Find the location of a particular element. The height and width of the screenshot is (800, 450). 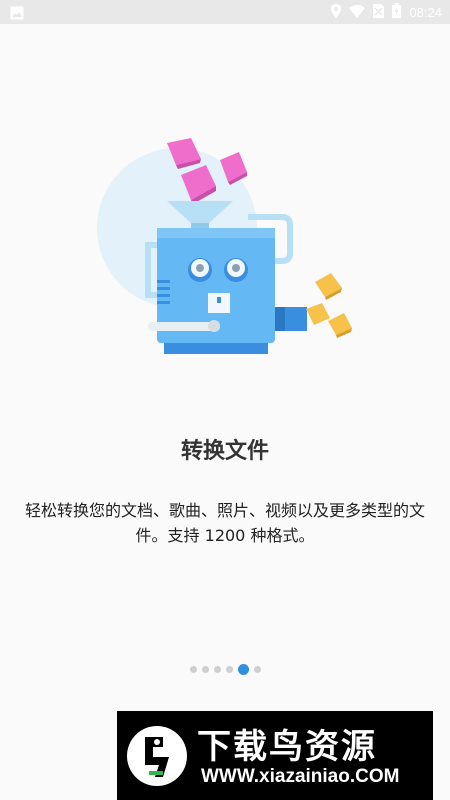

watermark-title: 下载鸟资源 is located at coordinates (287, 747).